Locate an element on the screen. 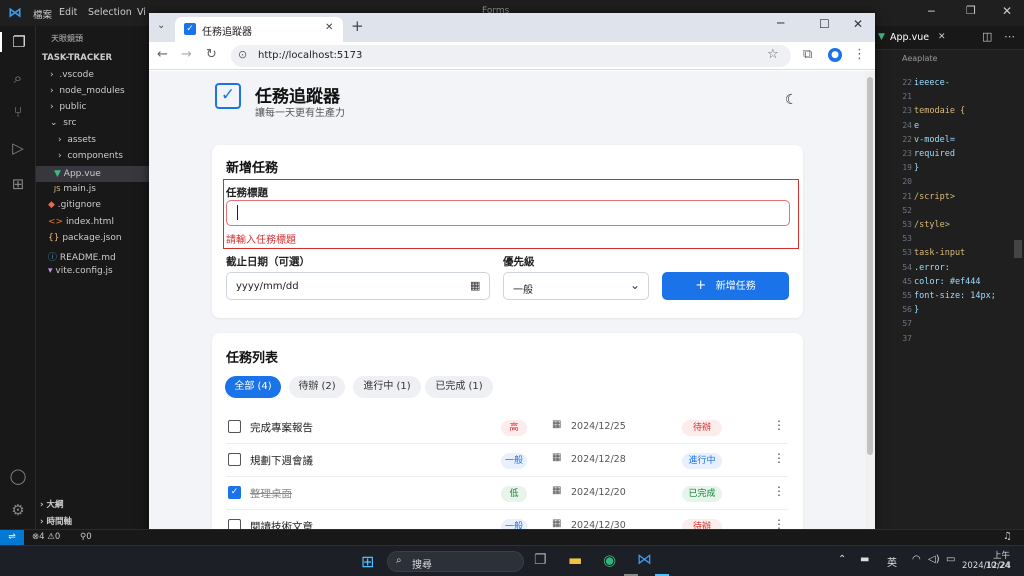 The width and height of the screenshot is (1024, 576). page-scrollbar-track is located at coordinates (870, 301).